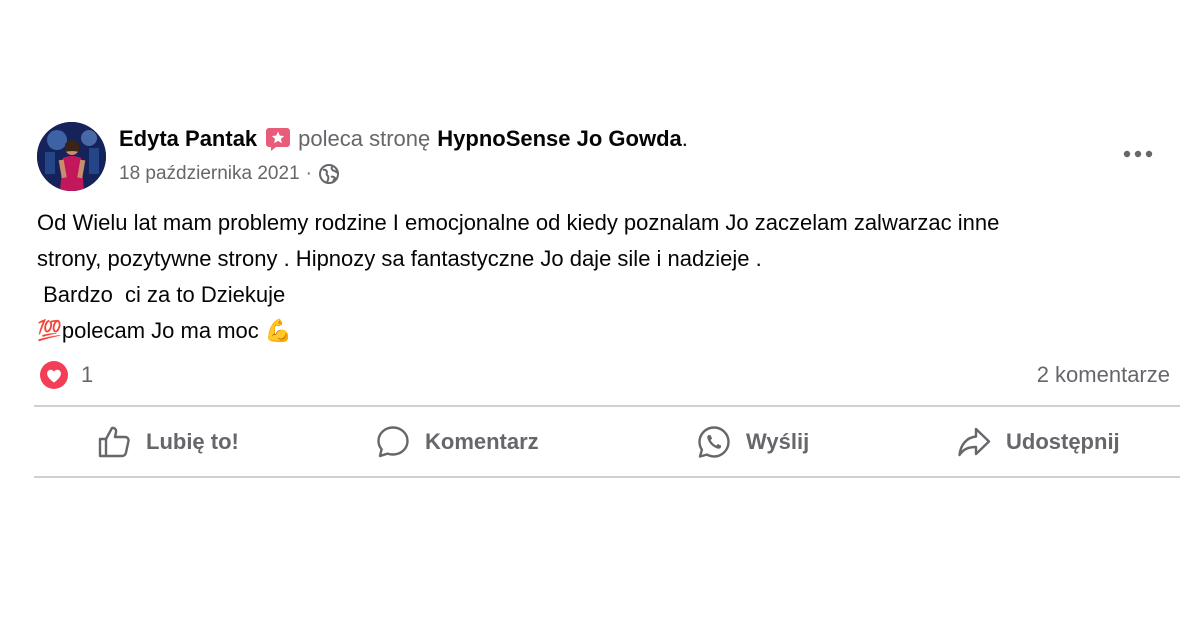 The height and width of the screenshot is (630, 1200). Describe the element at coordinates (393, 442) in the screenshot. I see `comment-bubble-icon` at that location.